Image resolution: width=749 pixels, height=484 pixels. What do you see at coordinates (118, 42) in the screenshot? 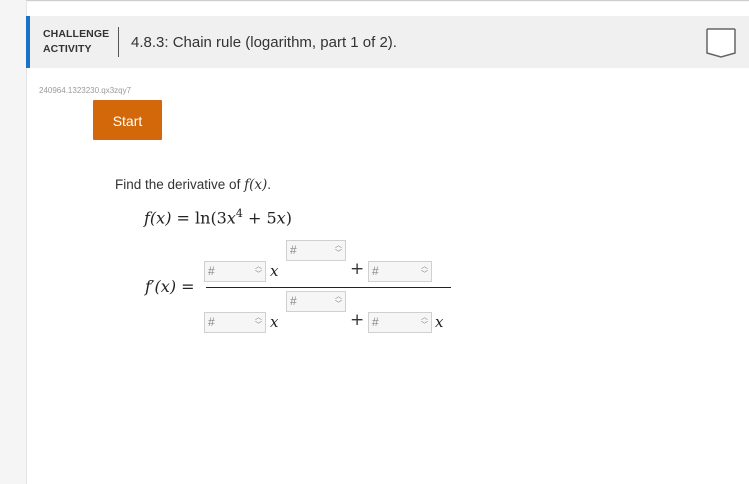
I see `header-divider` at bounding box center [118, 42].